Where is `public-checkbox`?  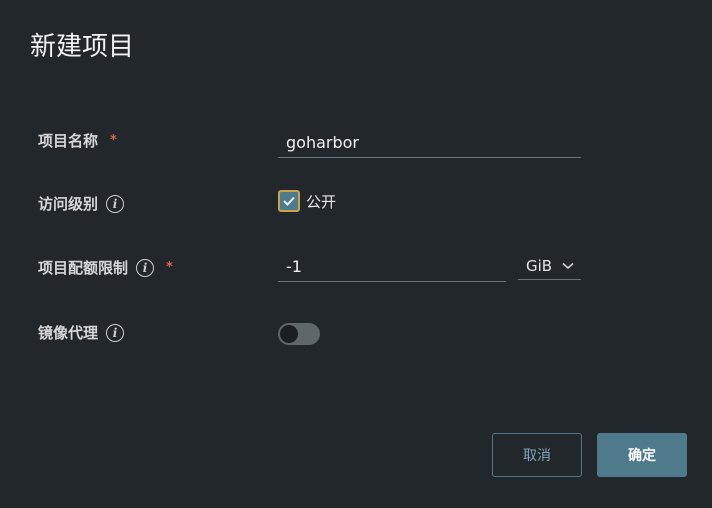 public-checkbox is located at coordinates (289, 201).